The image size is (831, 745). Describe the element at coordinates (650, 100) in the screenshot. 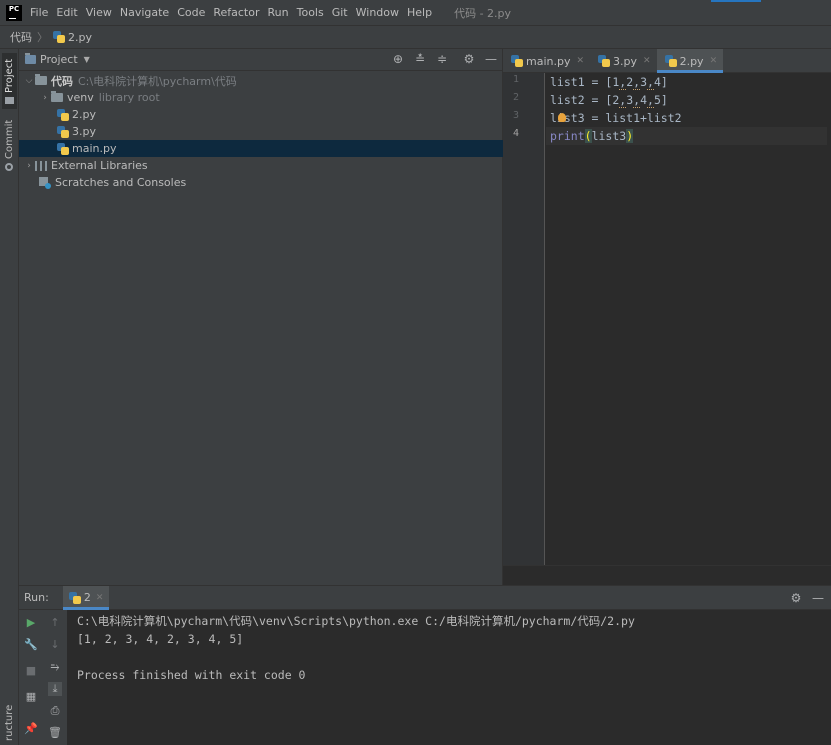

I see `code-comma: ,` at that location.